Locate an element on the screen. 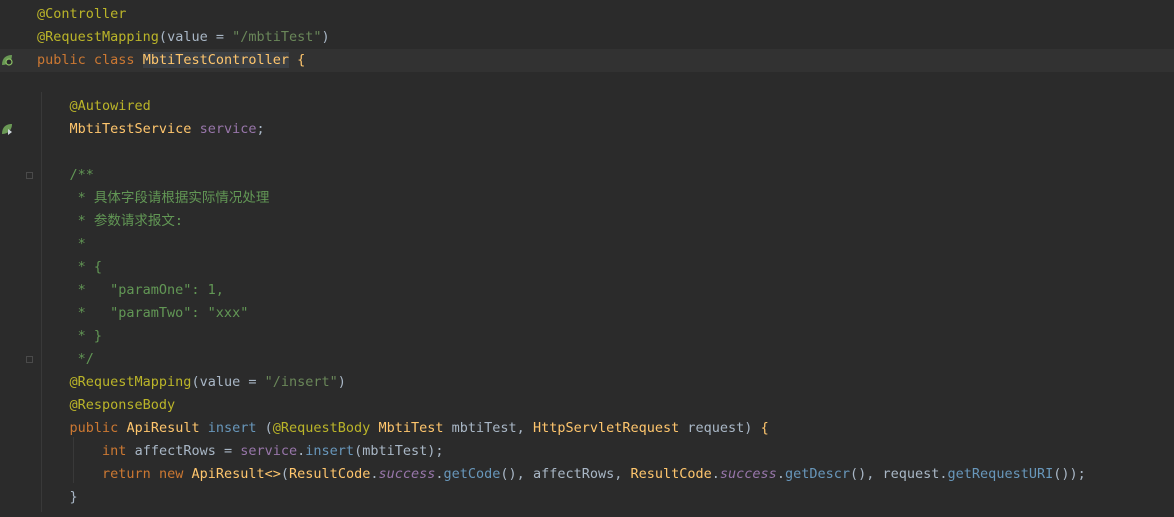 Image resolution: width=1174 pixels, height=517 pixels. code-line-text: * } is located at coordinates (70, 336).